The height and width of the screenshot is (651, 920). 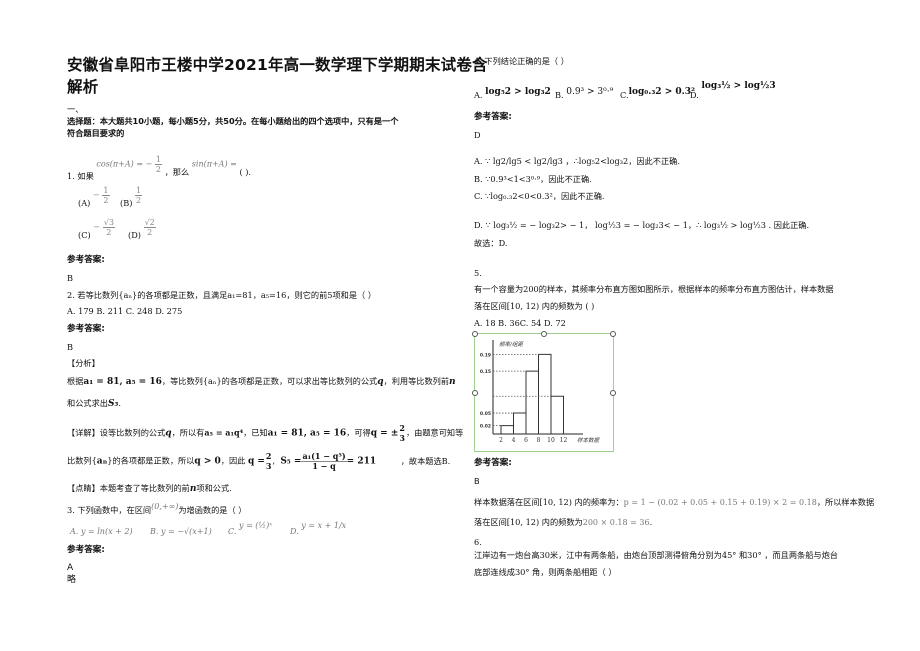 I want to click on option-expression: y = ln(x + 2), so click(x=106, y=531).